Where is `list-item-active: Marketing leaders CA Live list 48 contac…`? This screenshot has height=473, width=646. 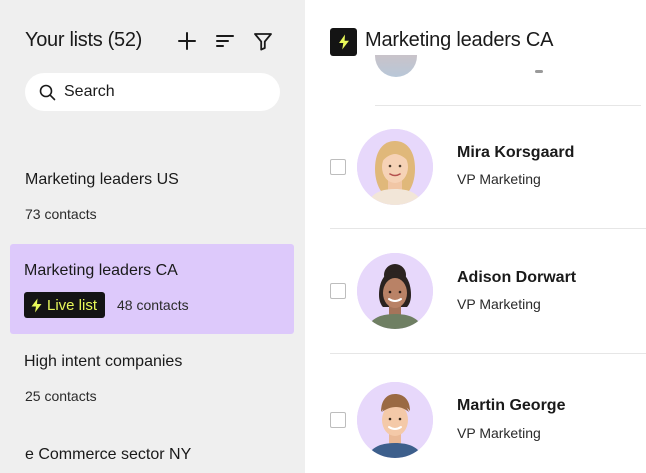
list-item-active: Marketing leaders CA Live list 48 contac… is located at coordinates (152, 289).